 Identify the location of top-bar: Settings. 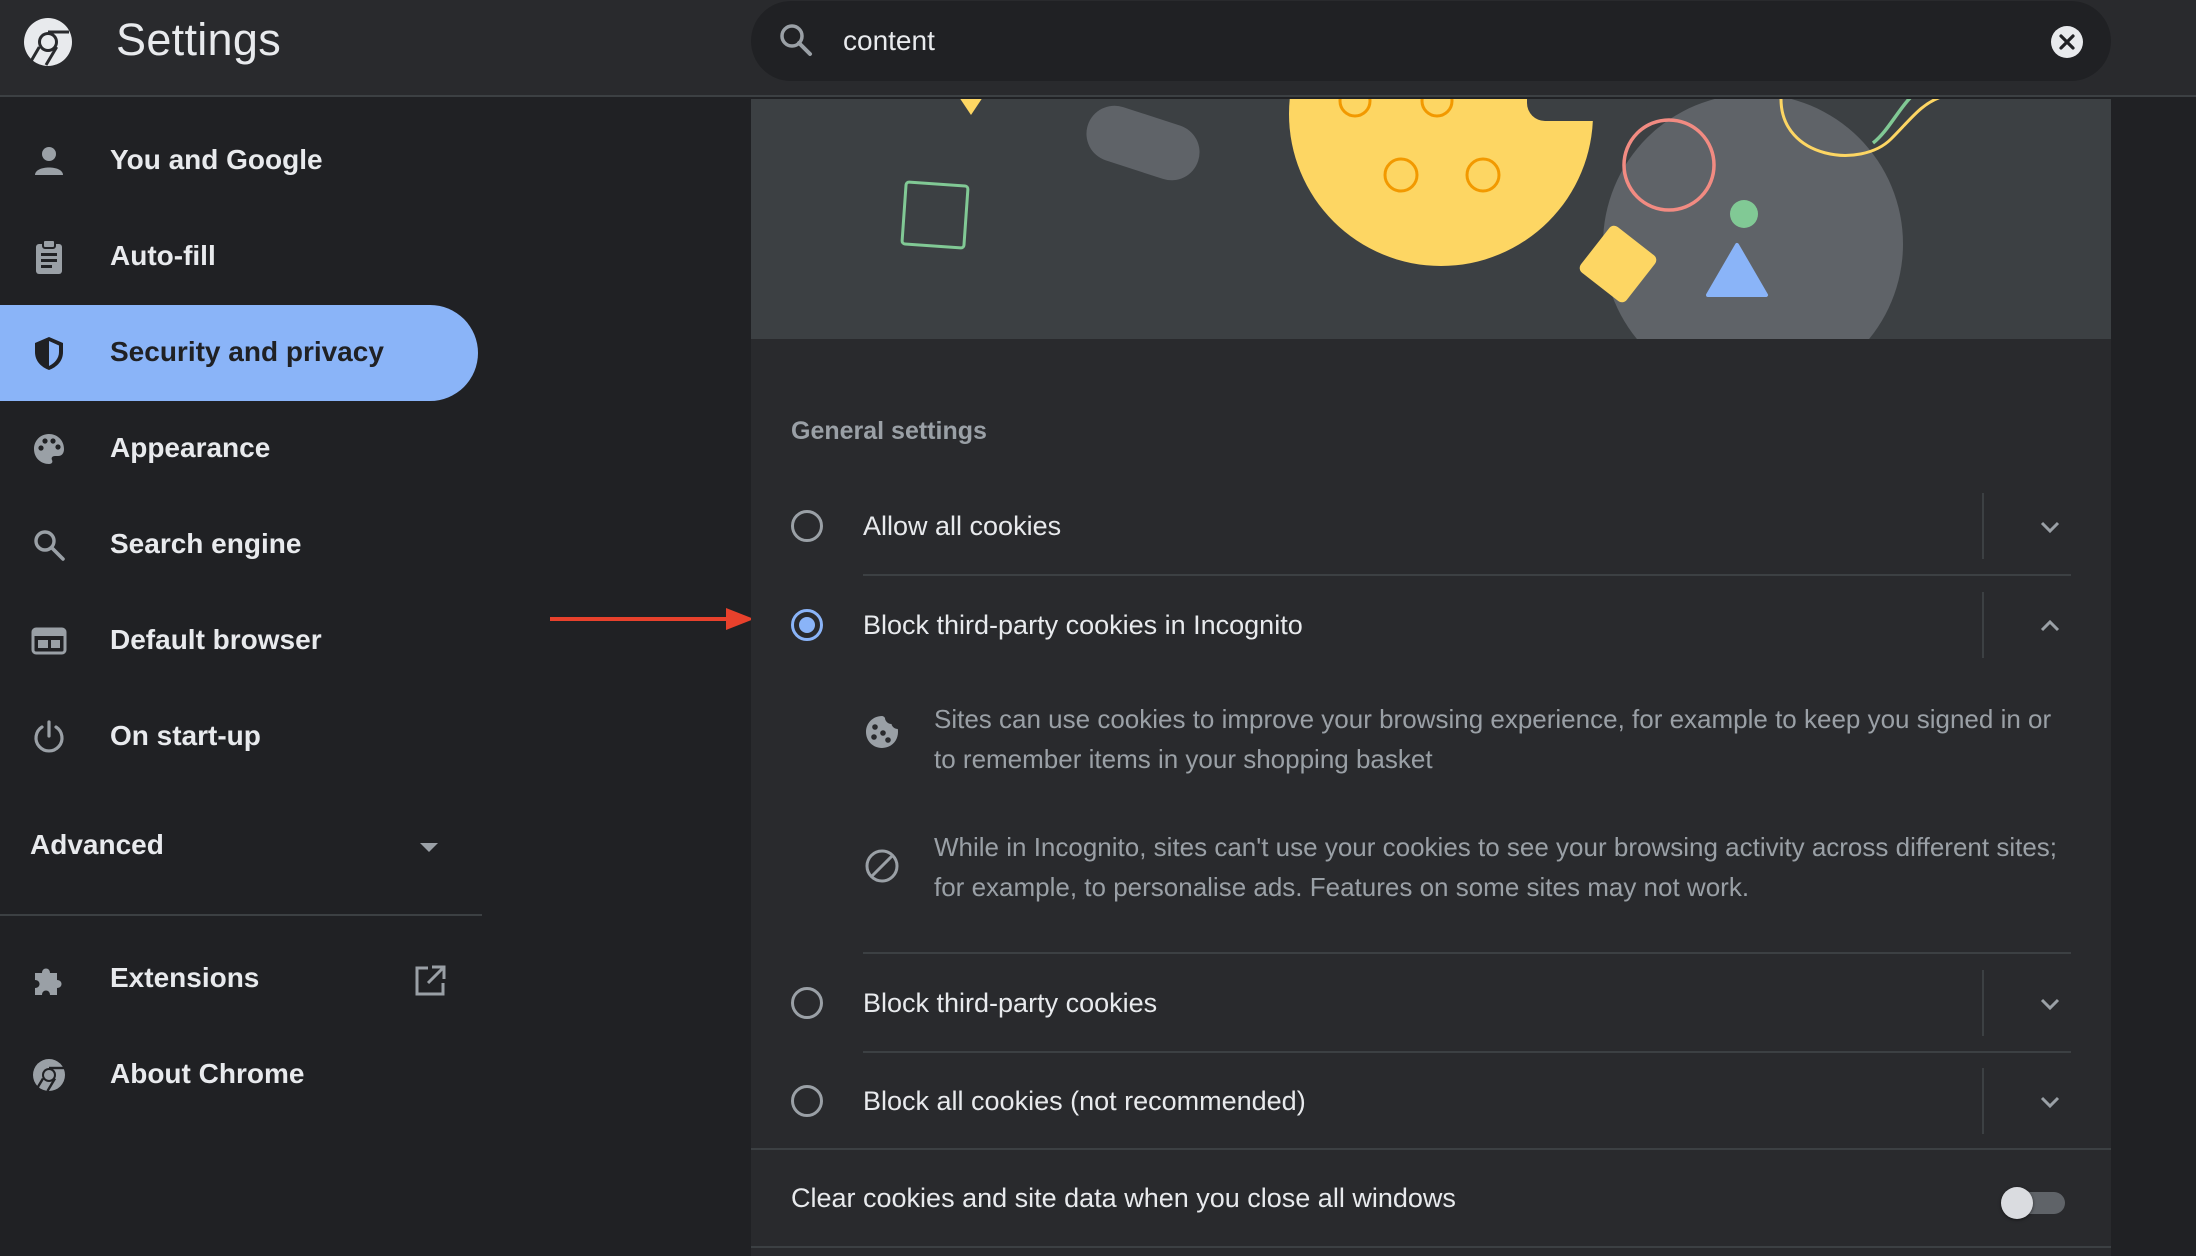
(1098, 48).